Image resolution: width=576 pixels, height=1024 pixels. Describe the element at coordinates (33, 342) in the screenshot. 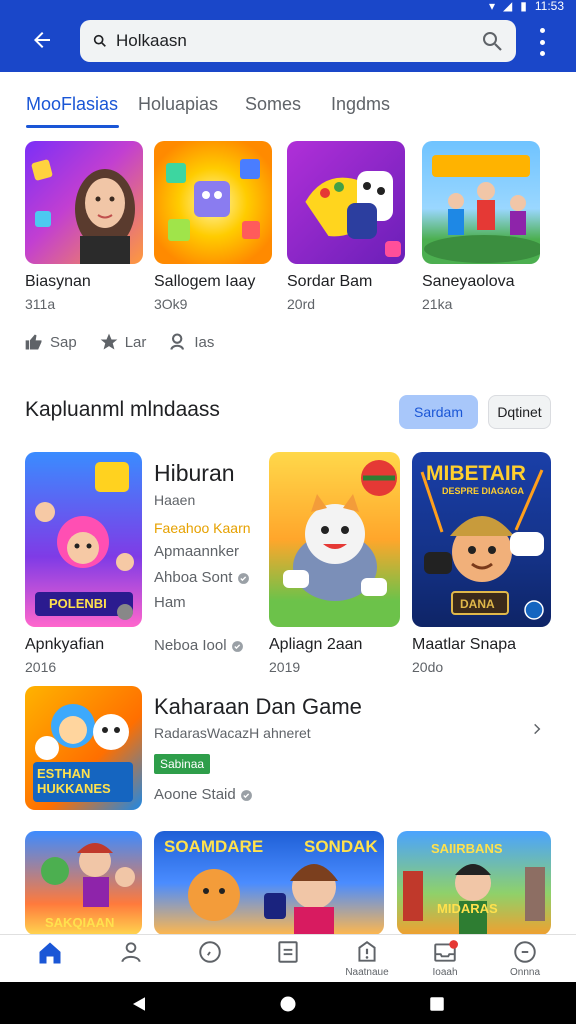

I see `thumb-up-icon` at that location.